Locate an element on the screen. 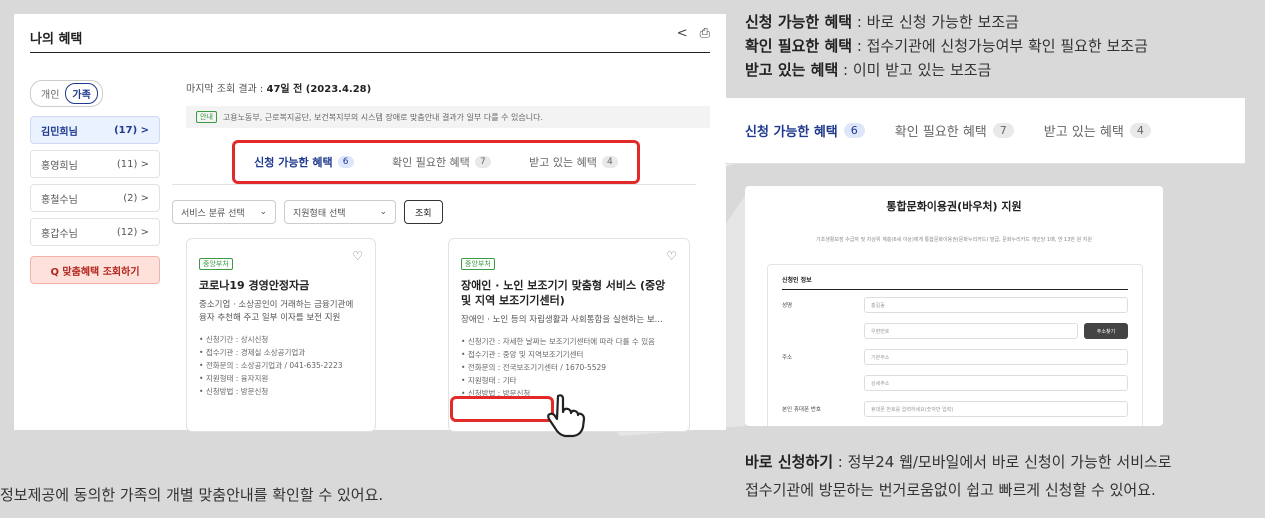 The width and height of the screenshot is (1265, 518). legend-item: 받고 있는 혜택 : 이미 받고 있는 보조금 is located at coordinates (946, 70).